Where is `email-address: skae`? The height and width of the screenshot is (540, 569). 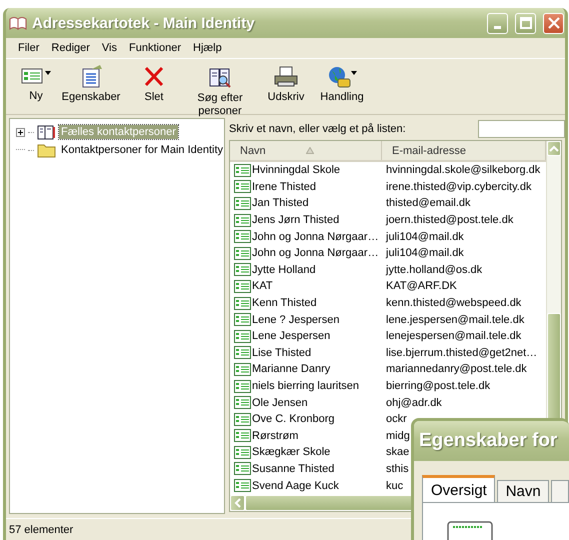
email-address: skae is located at coordinates (398, 452).